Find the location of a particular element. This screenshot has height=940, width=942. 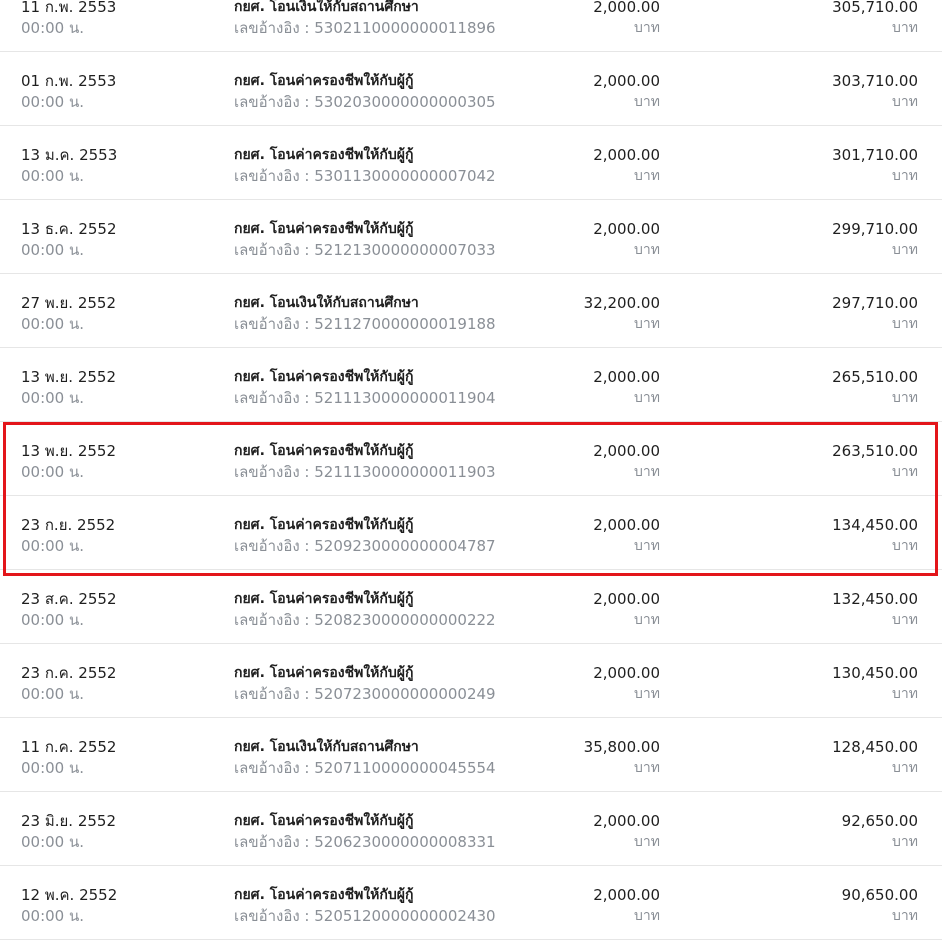

transaction-balance: 263,510.00 is located at coordinates (875, 451).